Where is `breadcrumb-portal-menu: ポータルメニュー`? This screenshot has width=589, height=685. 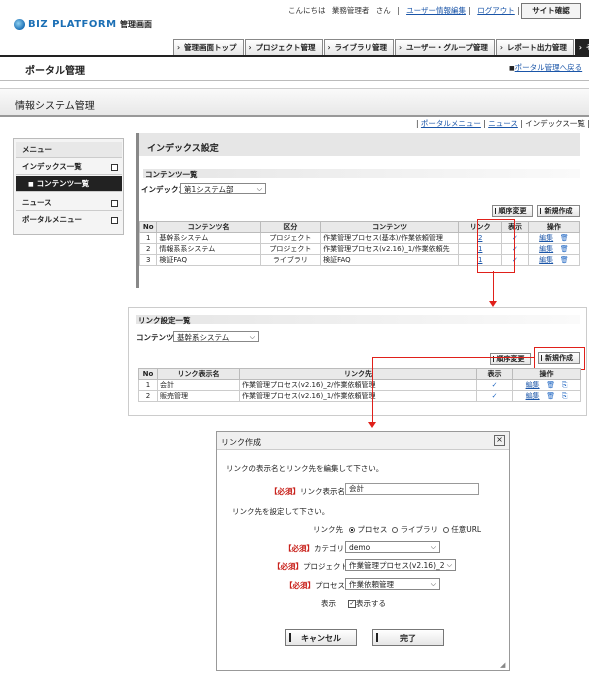 breadcrumb-portal-menu: ポータルメニュー is located at coordinates (451, 123).